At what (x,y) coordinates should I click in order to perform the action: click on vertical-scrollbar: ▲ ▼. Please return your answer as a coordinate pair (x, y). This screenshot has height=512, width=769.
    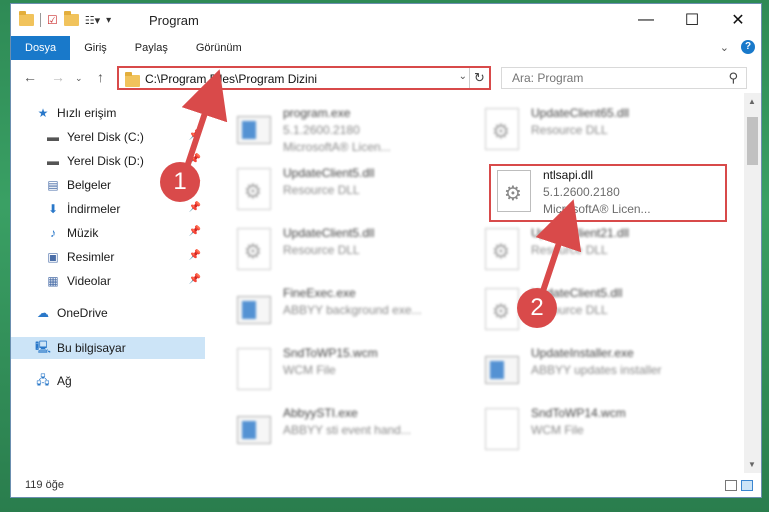
    Looking at the image, I should click on (752, 283).